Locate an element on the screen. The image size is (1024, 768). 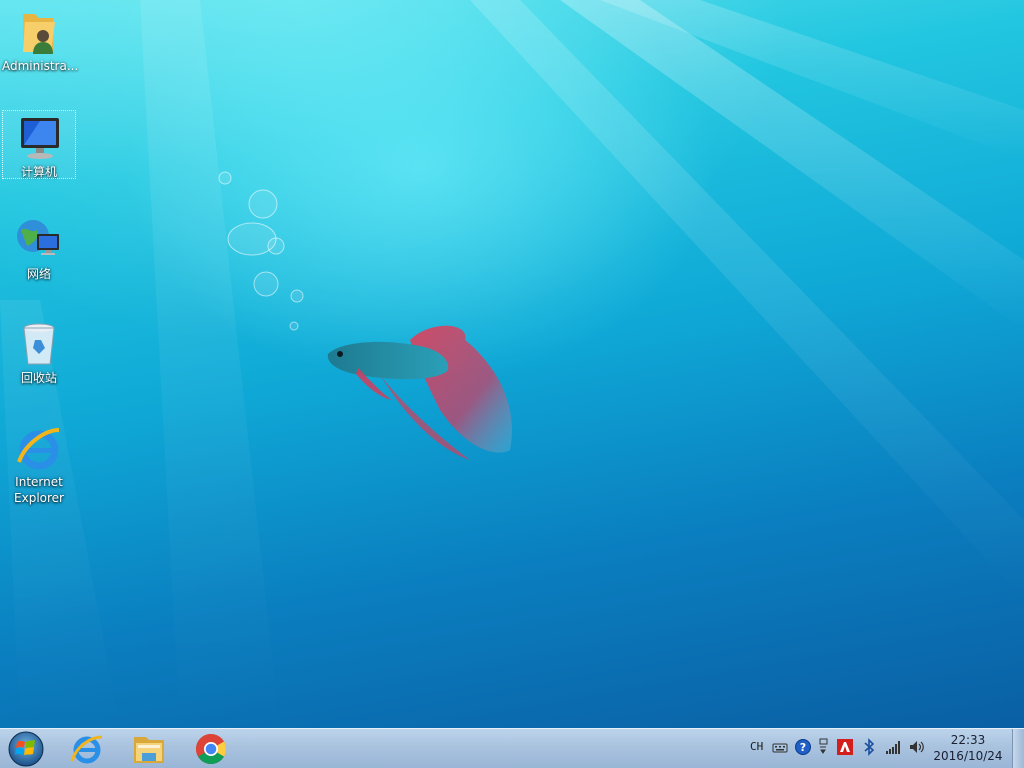
volume-icon is located at coordinates (917, 747).